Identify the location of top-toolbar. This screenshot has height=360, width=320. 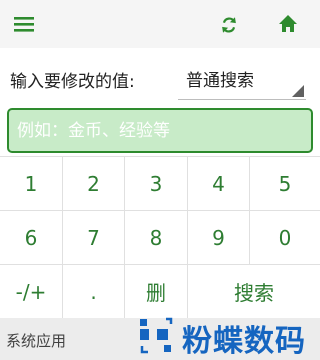
(160, 24).